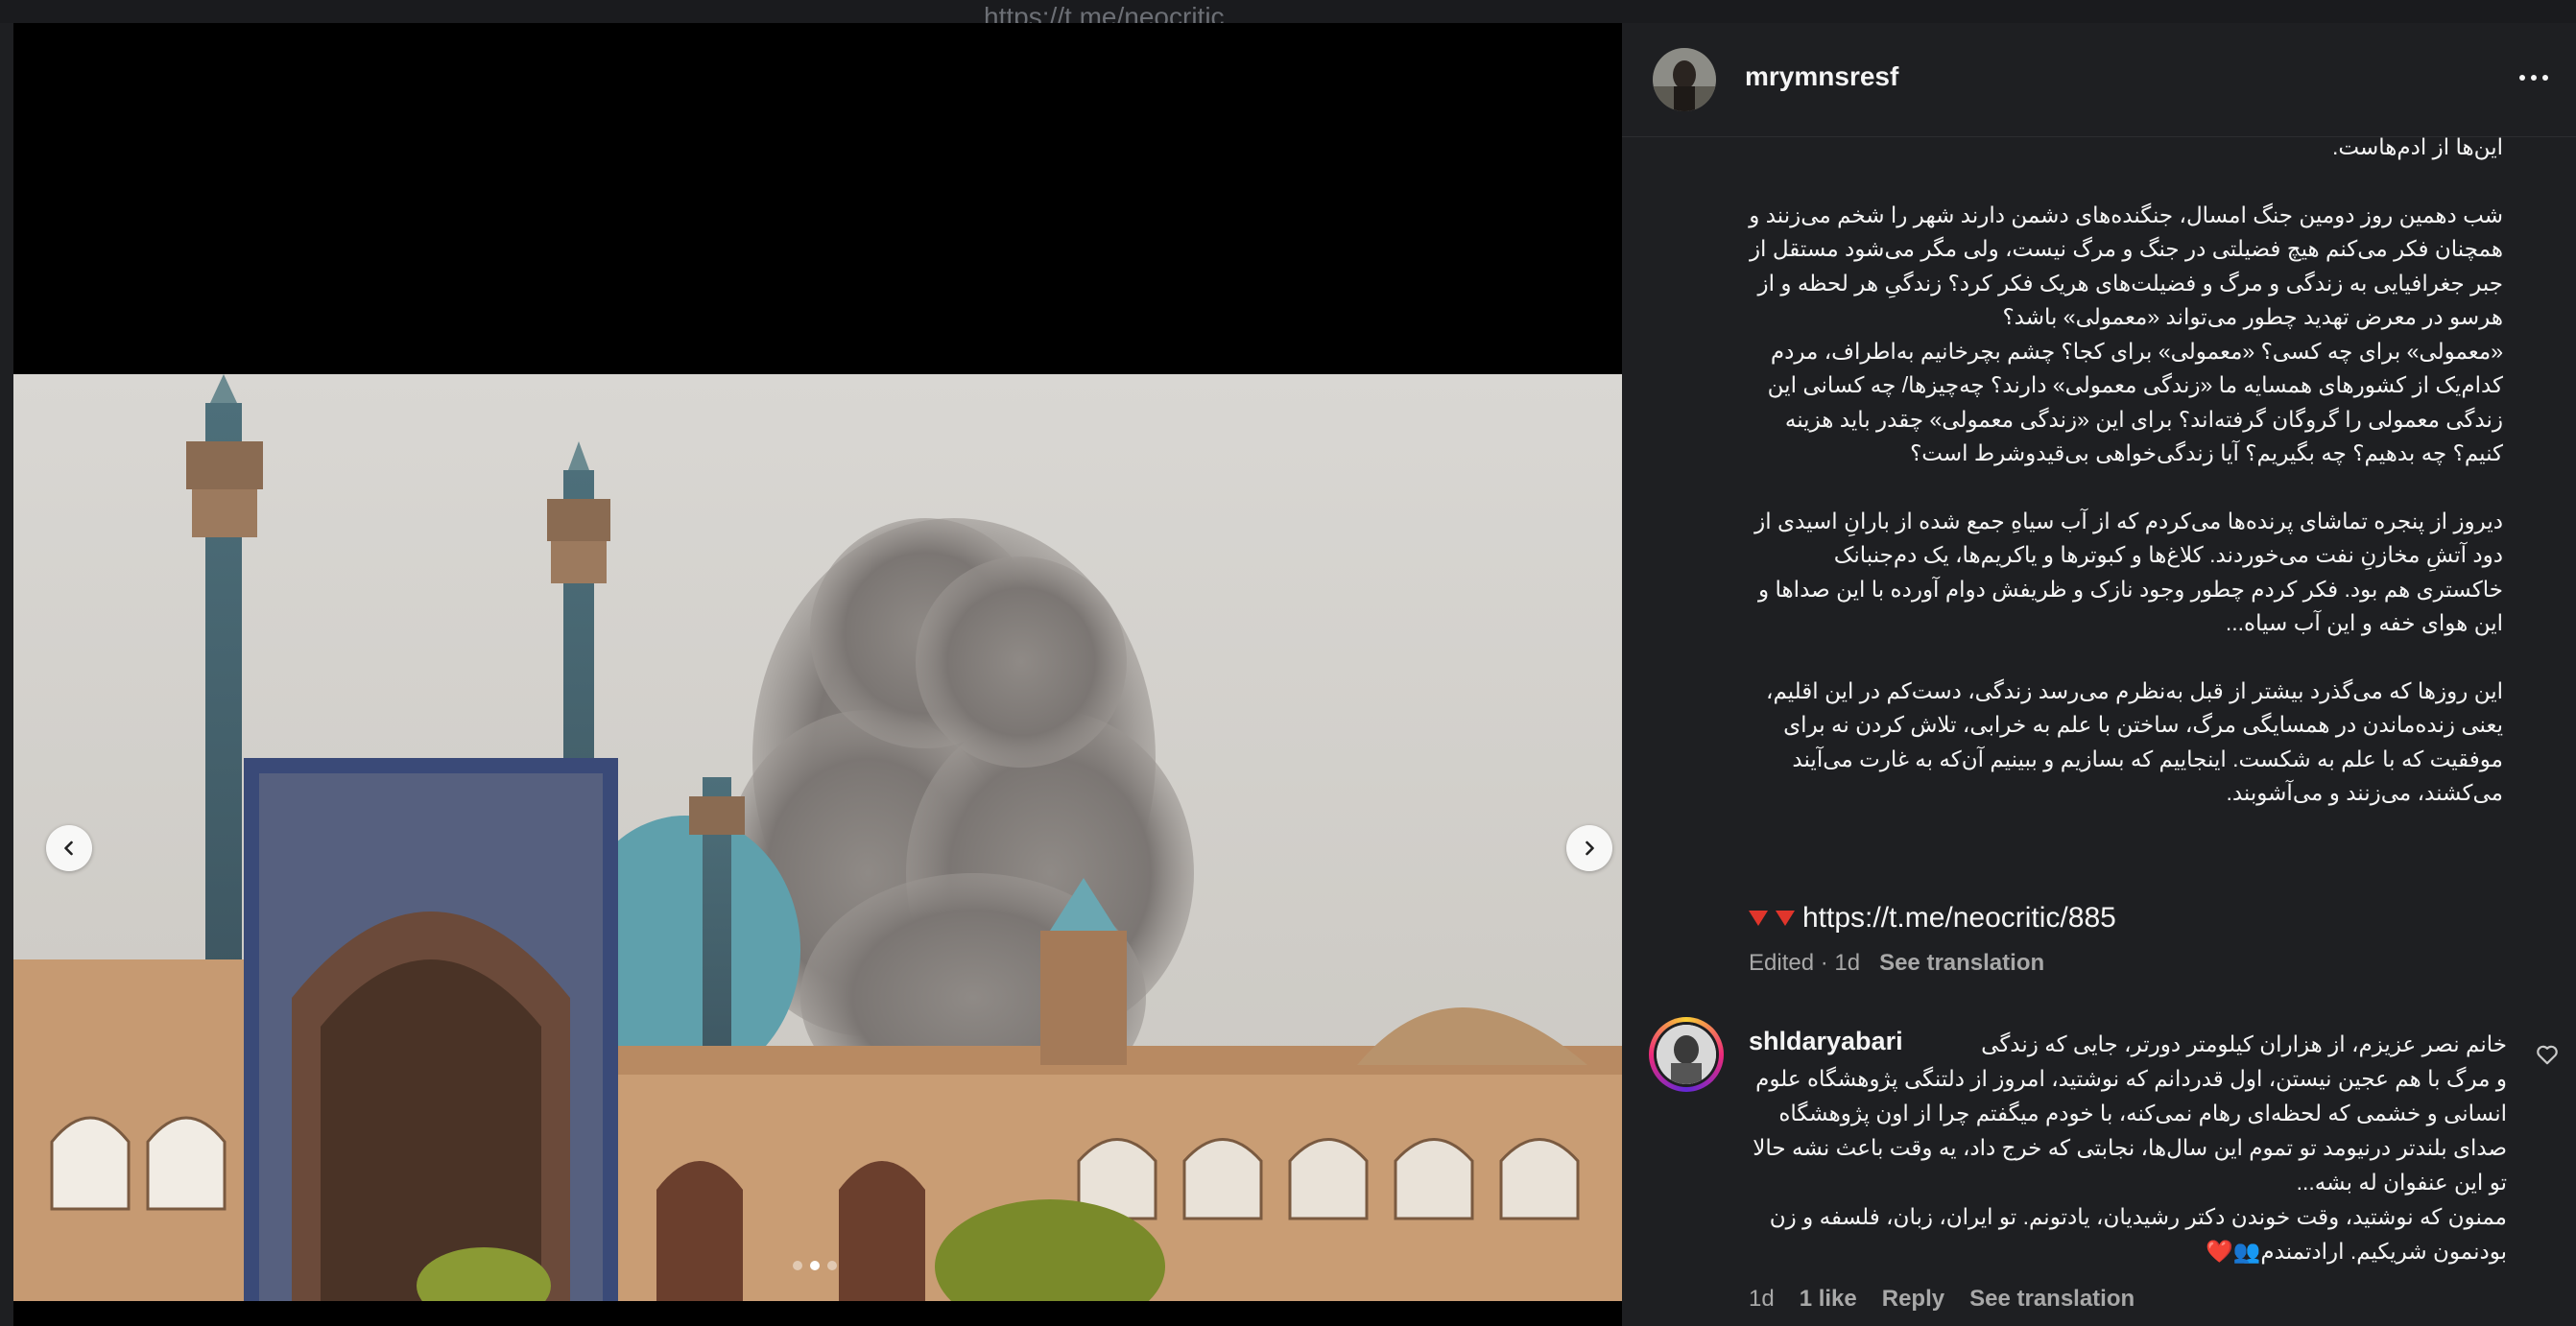 The width and height of the screenshot is (2576, 1326). Describe the element at coordinates (2522, 78) in the screenshot. I see `more-horizontal-icon` at that location.